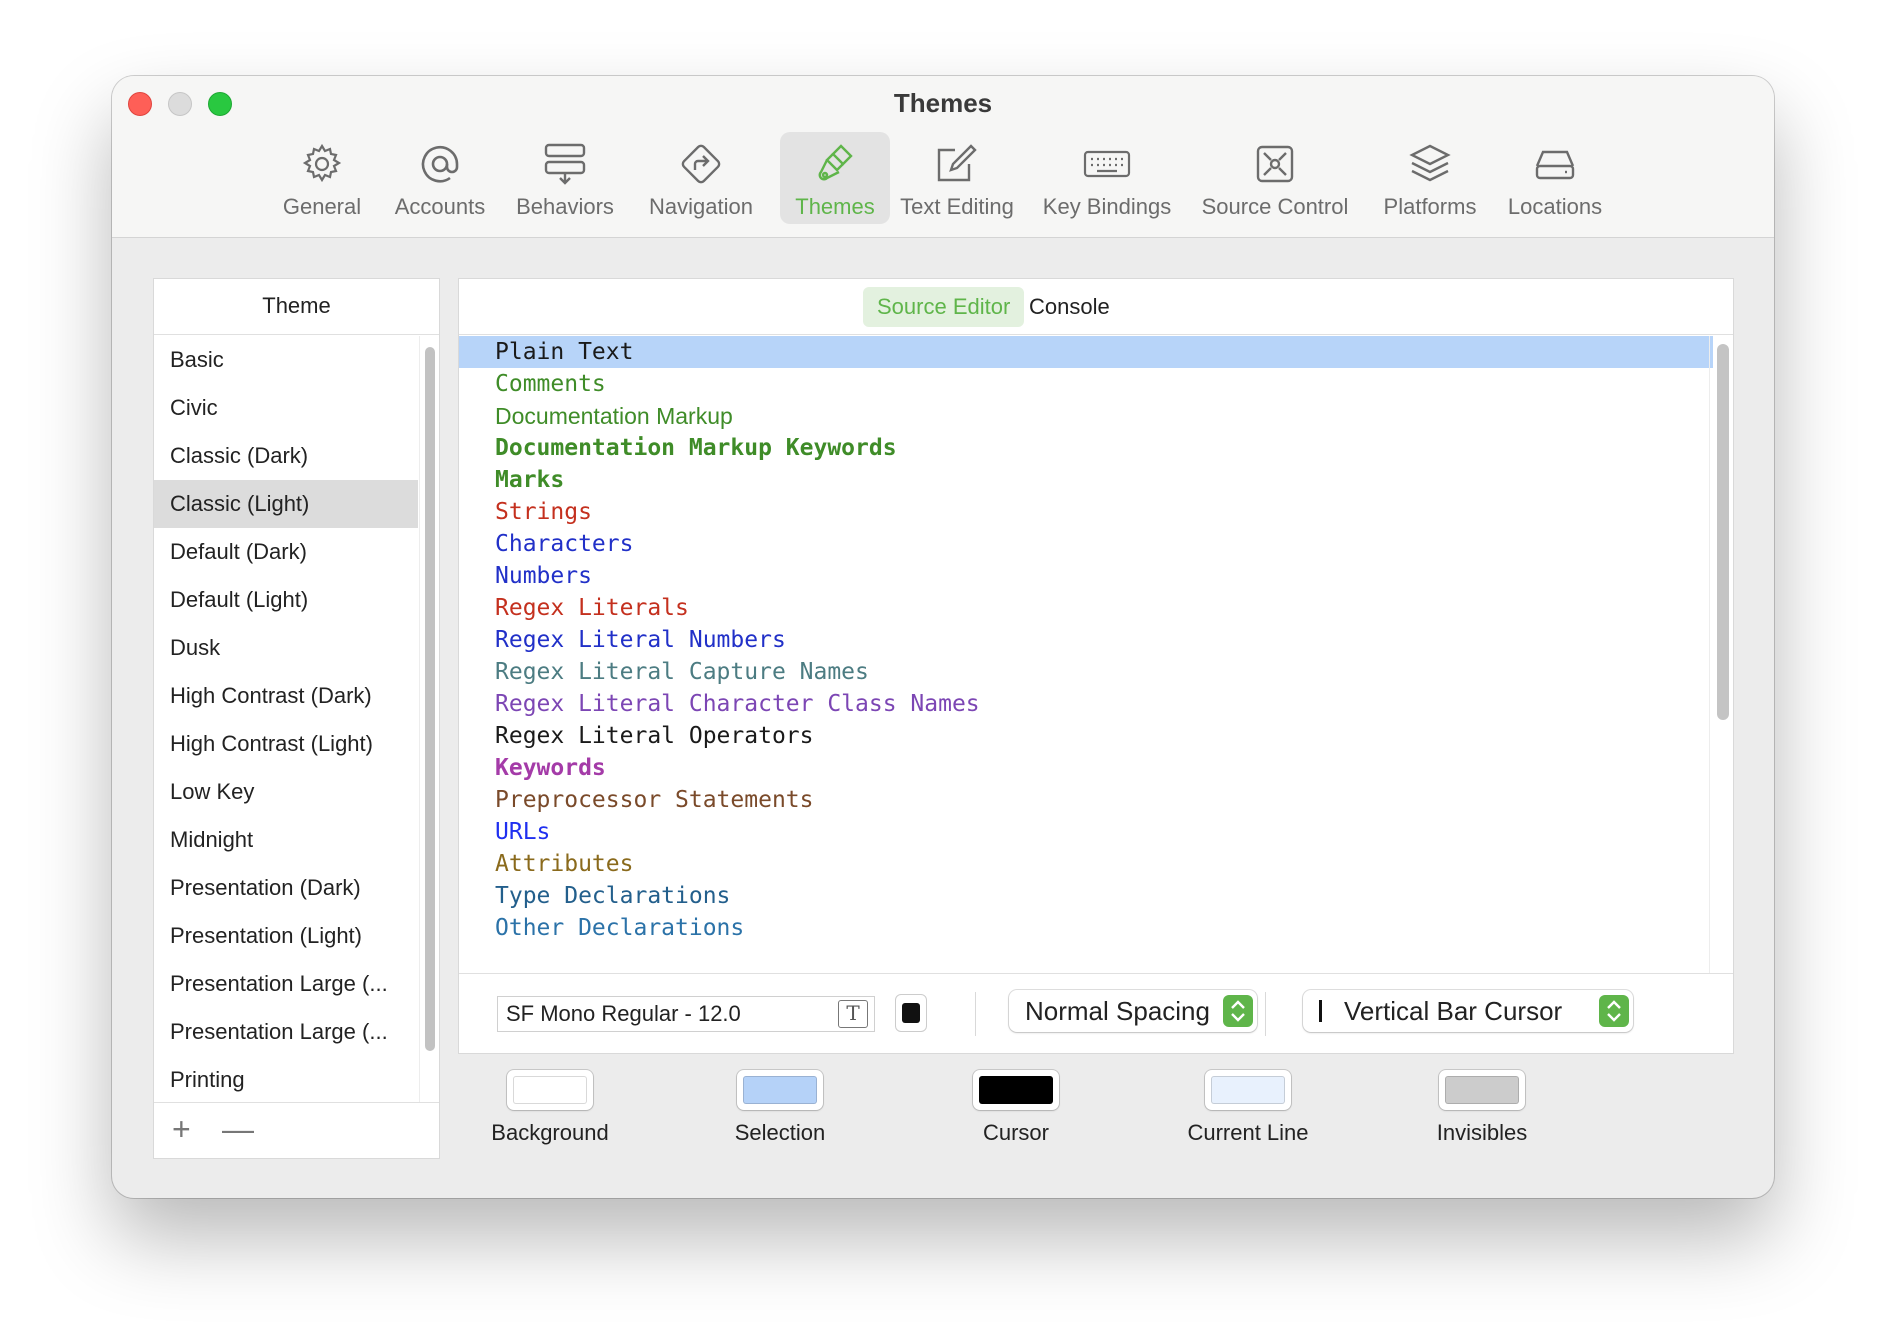 The image size is (1884, 1342). I want to click on window-title: Themes, so click(943, 103).